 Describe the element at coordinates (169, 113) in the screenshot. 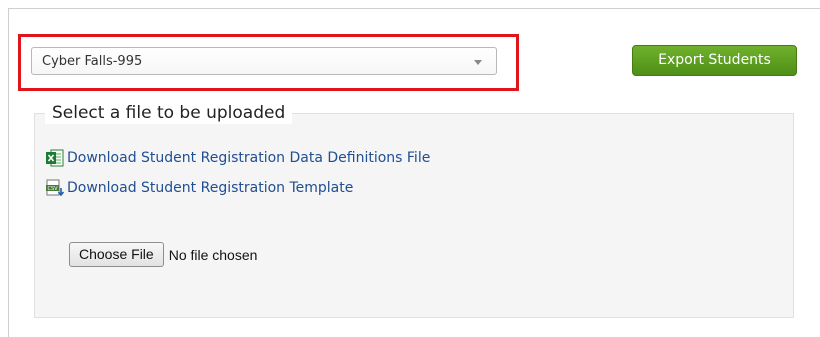

I see `upload-legend: Select a file to be uploaded` at that location.